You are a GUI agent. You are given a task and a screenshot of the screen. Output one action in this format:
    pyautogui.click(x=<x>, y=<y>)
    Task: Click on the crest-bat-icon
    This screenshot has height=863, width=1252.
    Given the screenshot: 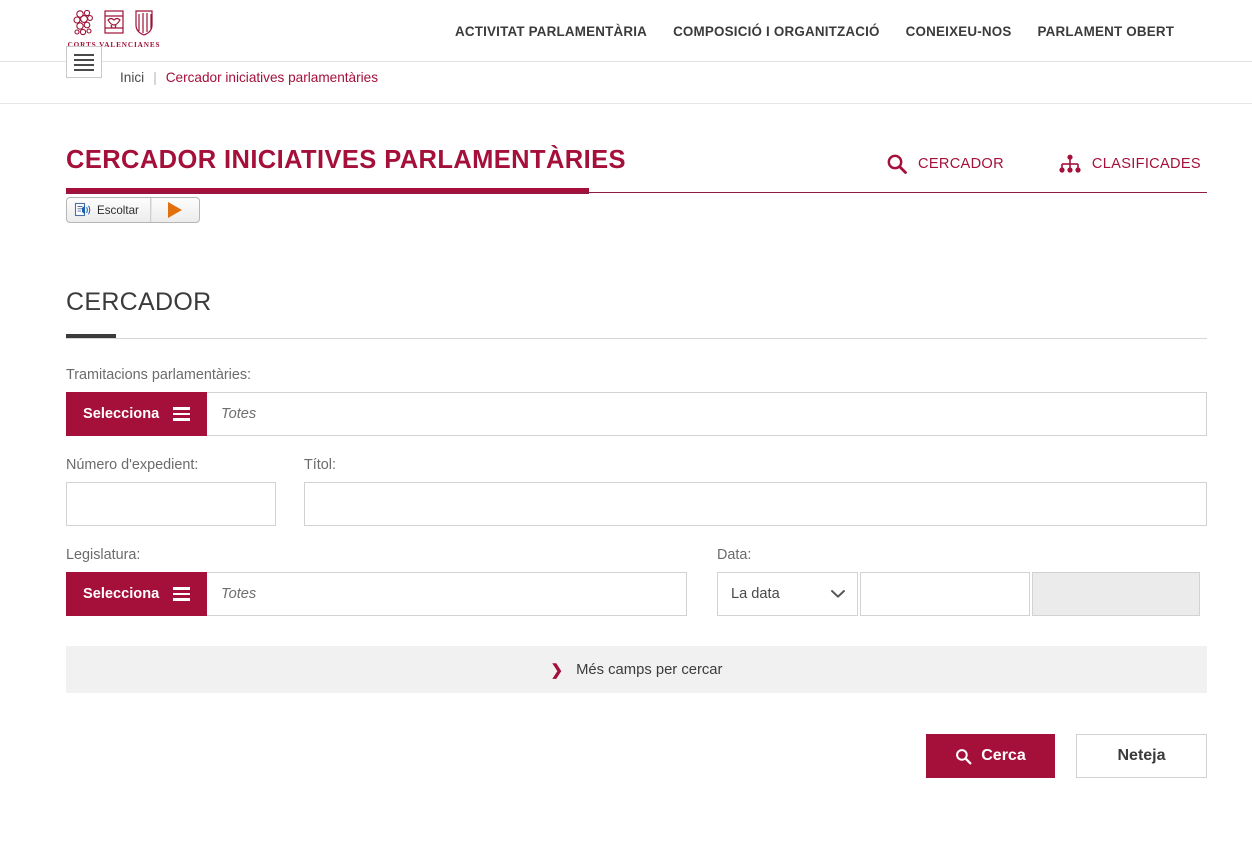 What is the action you would take?
    pyautogui.click(x=114, y=22)
    